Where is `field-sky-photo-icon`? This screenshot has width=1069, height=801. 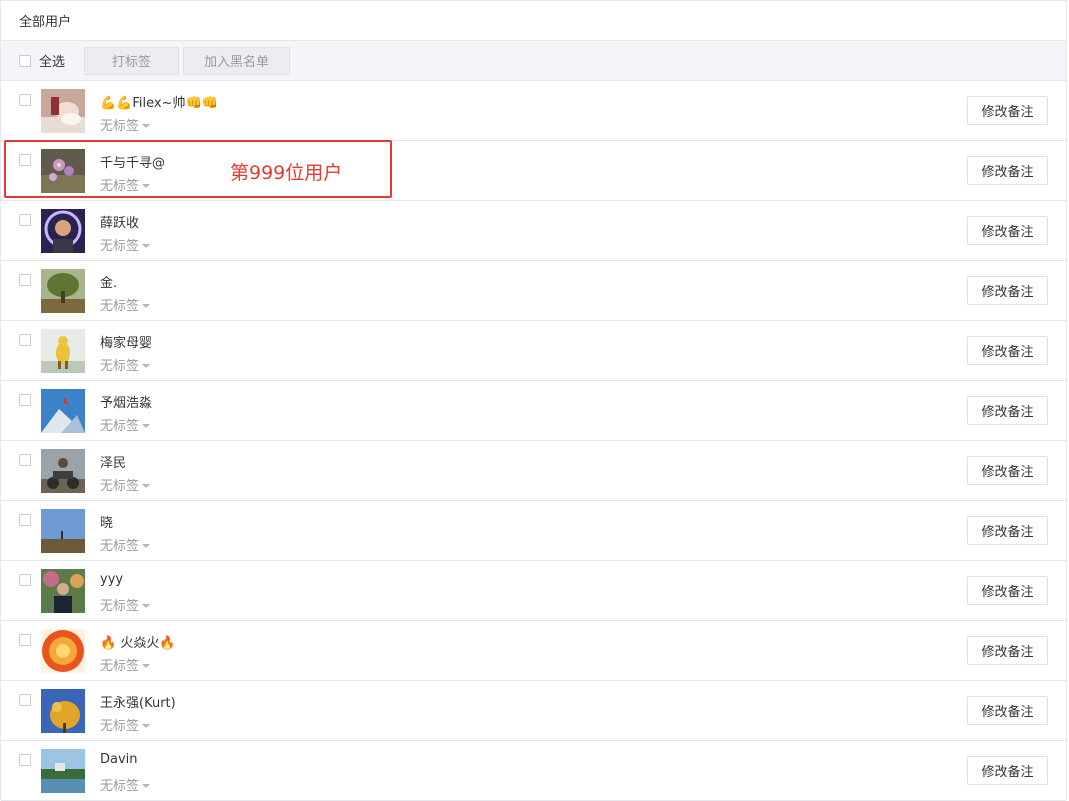 field-sky-photo-icon is located at coordinates (63, 531).